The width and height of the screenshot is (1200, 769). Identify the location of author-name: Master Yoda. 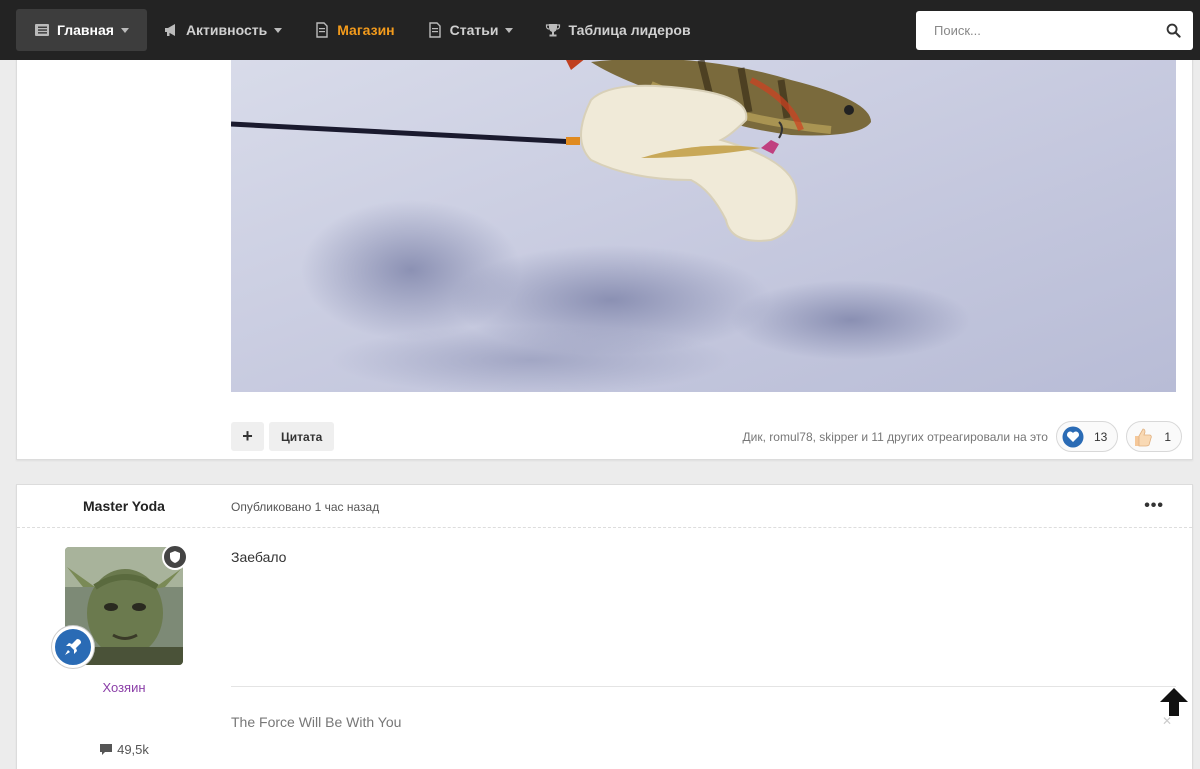
(124, 506).